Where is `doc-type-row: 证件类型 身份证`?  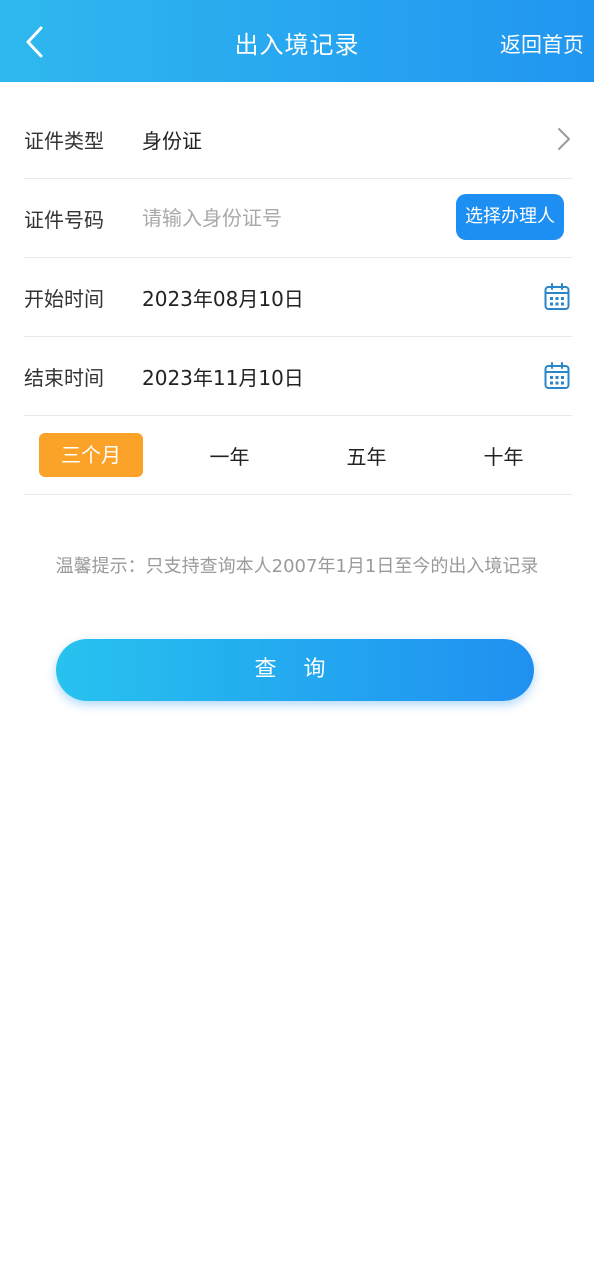
doc-type-row: 证件类型 身份证 is located at coordinates (298, 139).